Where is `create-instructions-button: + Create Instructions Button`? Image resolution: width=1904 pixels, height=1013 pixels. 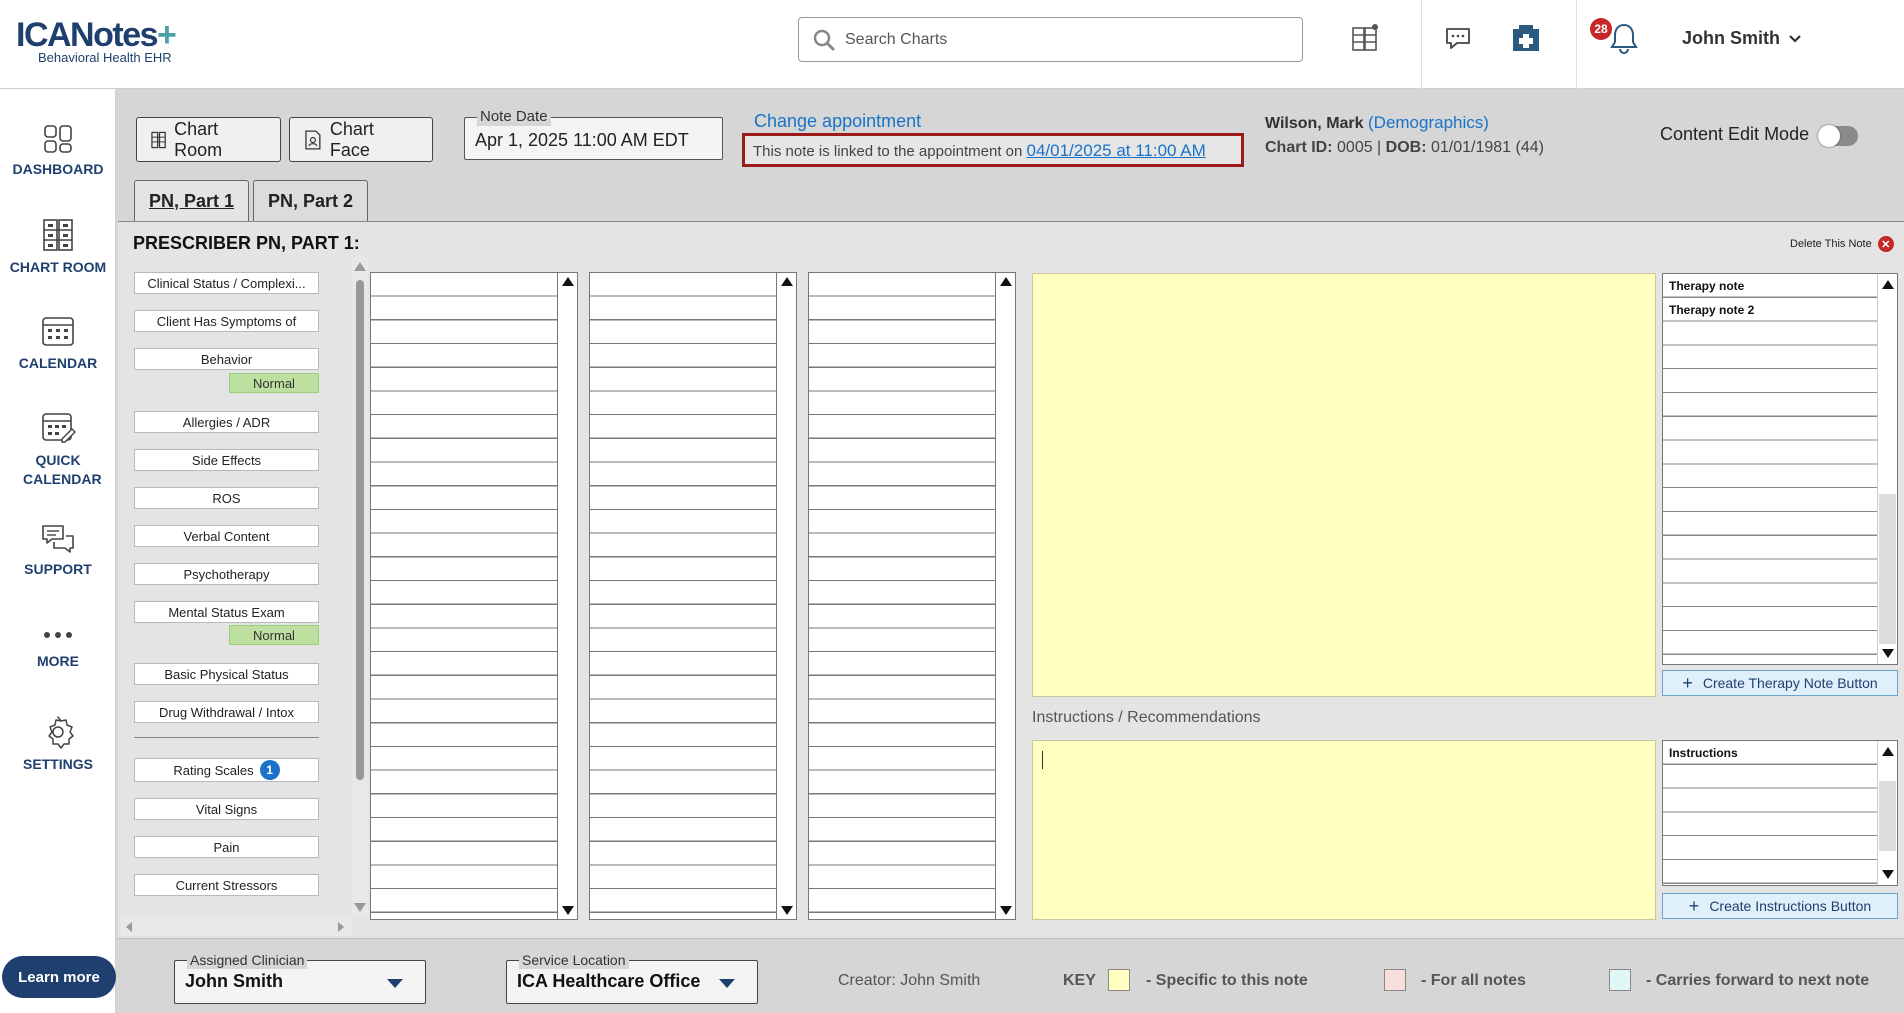 create-instructions-button: + Create Instructions Button is located at coordinates (1780, 906).